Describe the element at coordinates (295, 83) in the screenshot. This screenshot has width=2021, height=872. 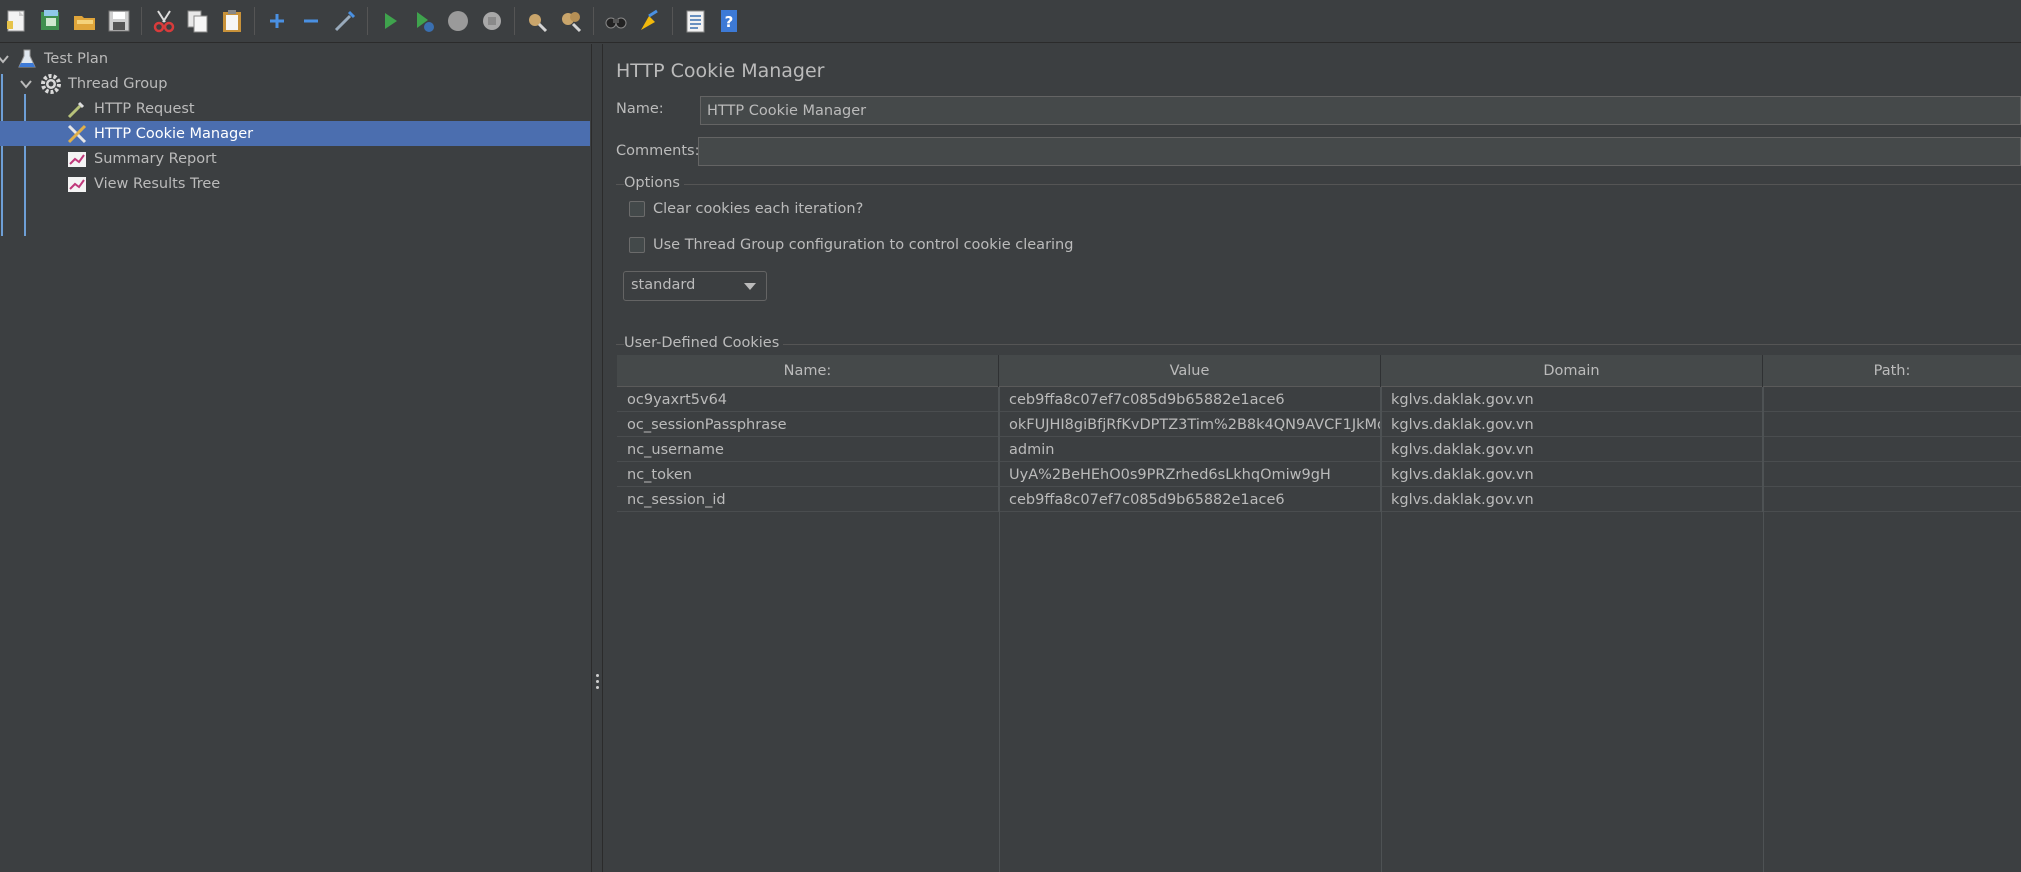
I see `tree-item-thread-group: Thread Group` at that location.